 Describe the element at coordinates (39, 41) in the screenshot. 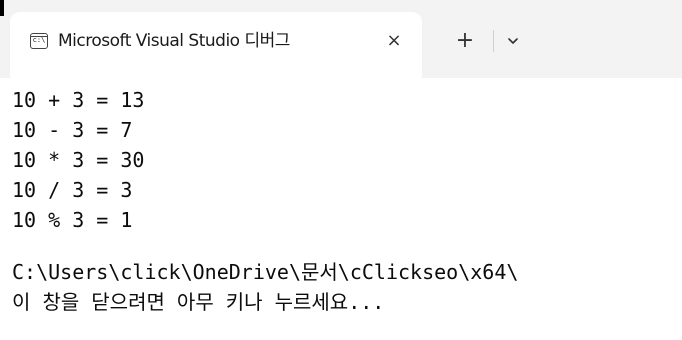

I see `console-icon: c:\` at that location.